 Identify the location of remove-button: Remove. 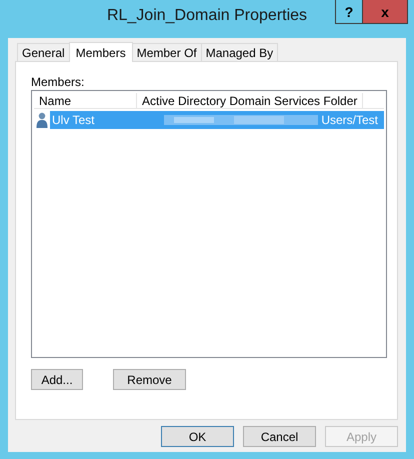
(149, 379).